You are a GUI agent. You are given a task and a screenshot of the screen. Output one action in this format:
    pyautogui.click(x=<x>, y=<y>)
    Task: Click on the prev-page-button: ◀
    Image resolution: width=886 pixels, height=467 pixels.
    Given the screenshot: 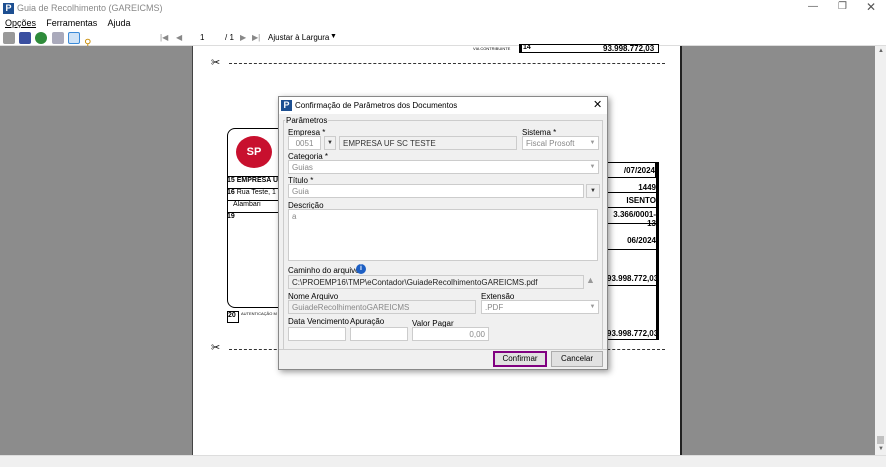 What is the action you would take?
    pyautogui.click(x=179, y=37)
    